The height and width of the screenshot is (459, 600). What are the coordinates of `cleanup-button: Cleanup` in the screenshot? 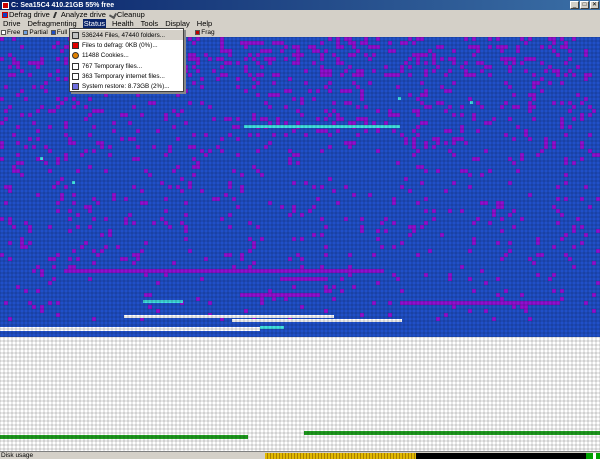 It's located at (126, 14).